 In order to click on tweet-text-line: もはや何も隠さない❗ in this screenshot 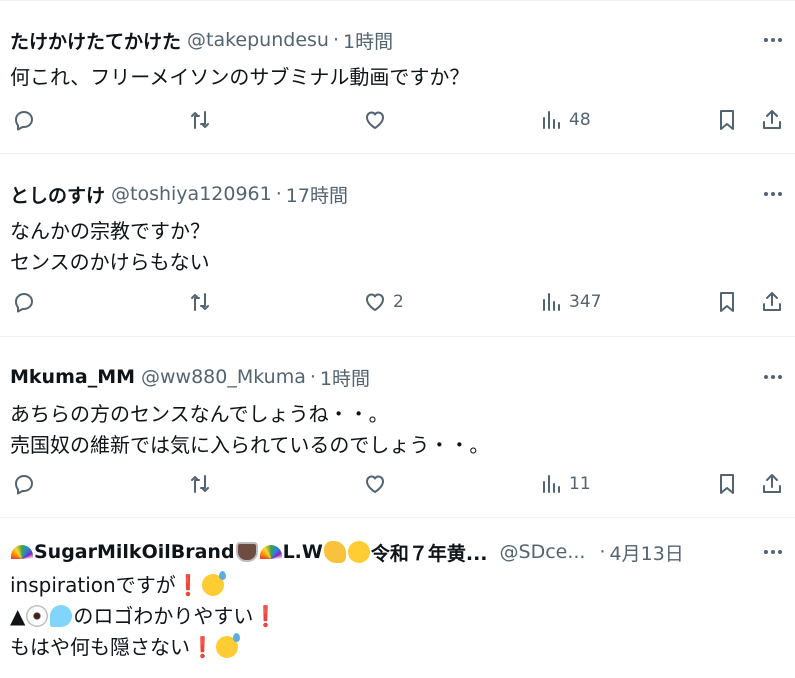, I will do `click(144, 647)`.